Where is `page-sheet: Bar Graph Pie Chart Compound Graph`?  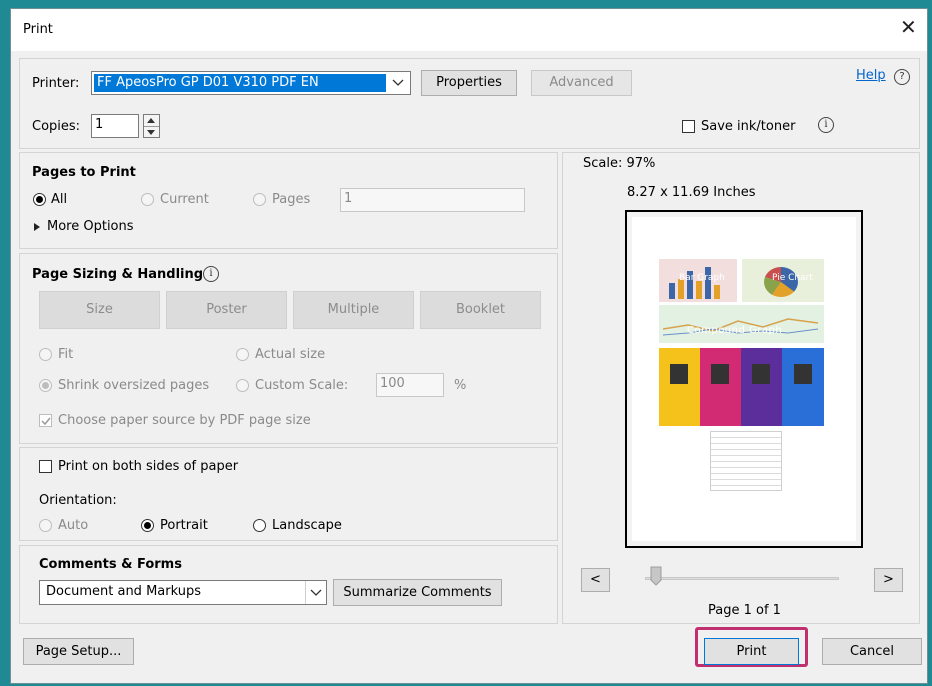
page-sheet: Bar Graph Pie Chart Compound Graph is located at coordinates (744, 379).